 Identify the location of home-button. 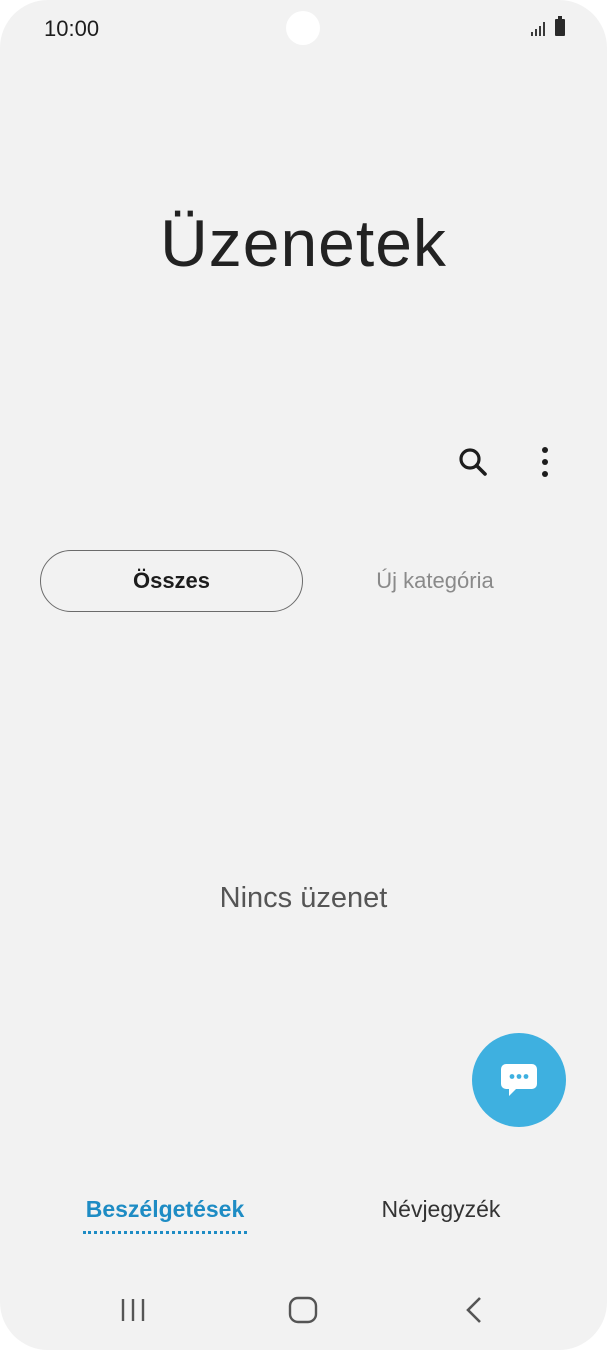
(303, 1310).